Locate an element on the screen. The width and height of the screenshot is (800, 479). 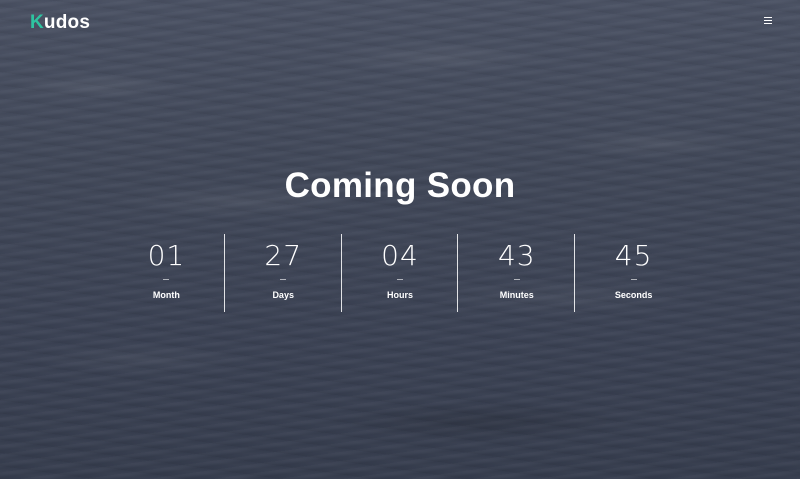
logo-text: udos is located at coordinates (67, 22).